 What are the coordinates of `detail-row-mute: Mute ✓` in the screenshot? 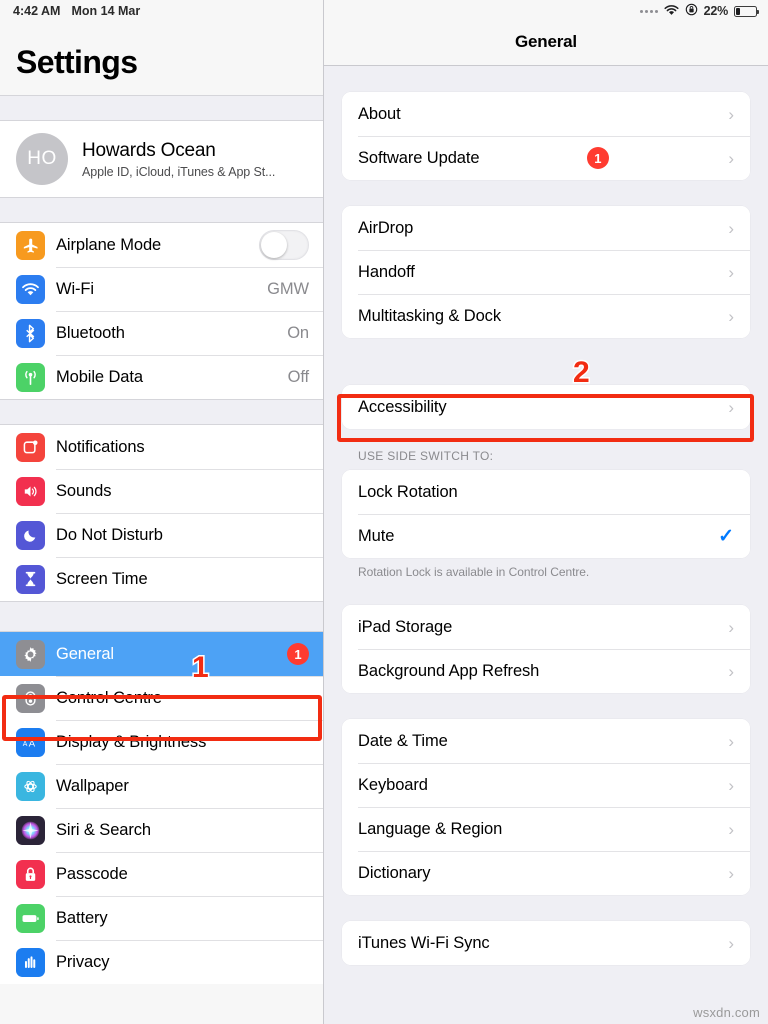 It's located at (546, 536).